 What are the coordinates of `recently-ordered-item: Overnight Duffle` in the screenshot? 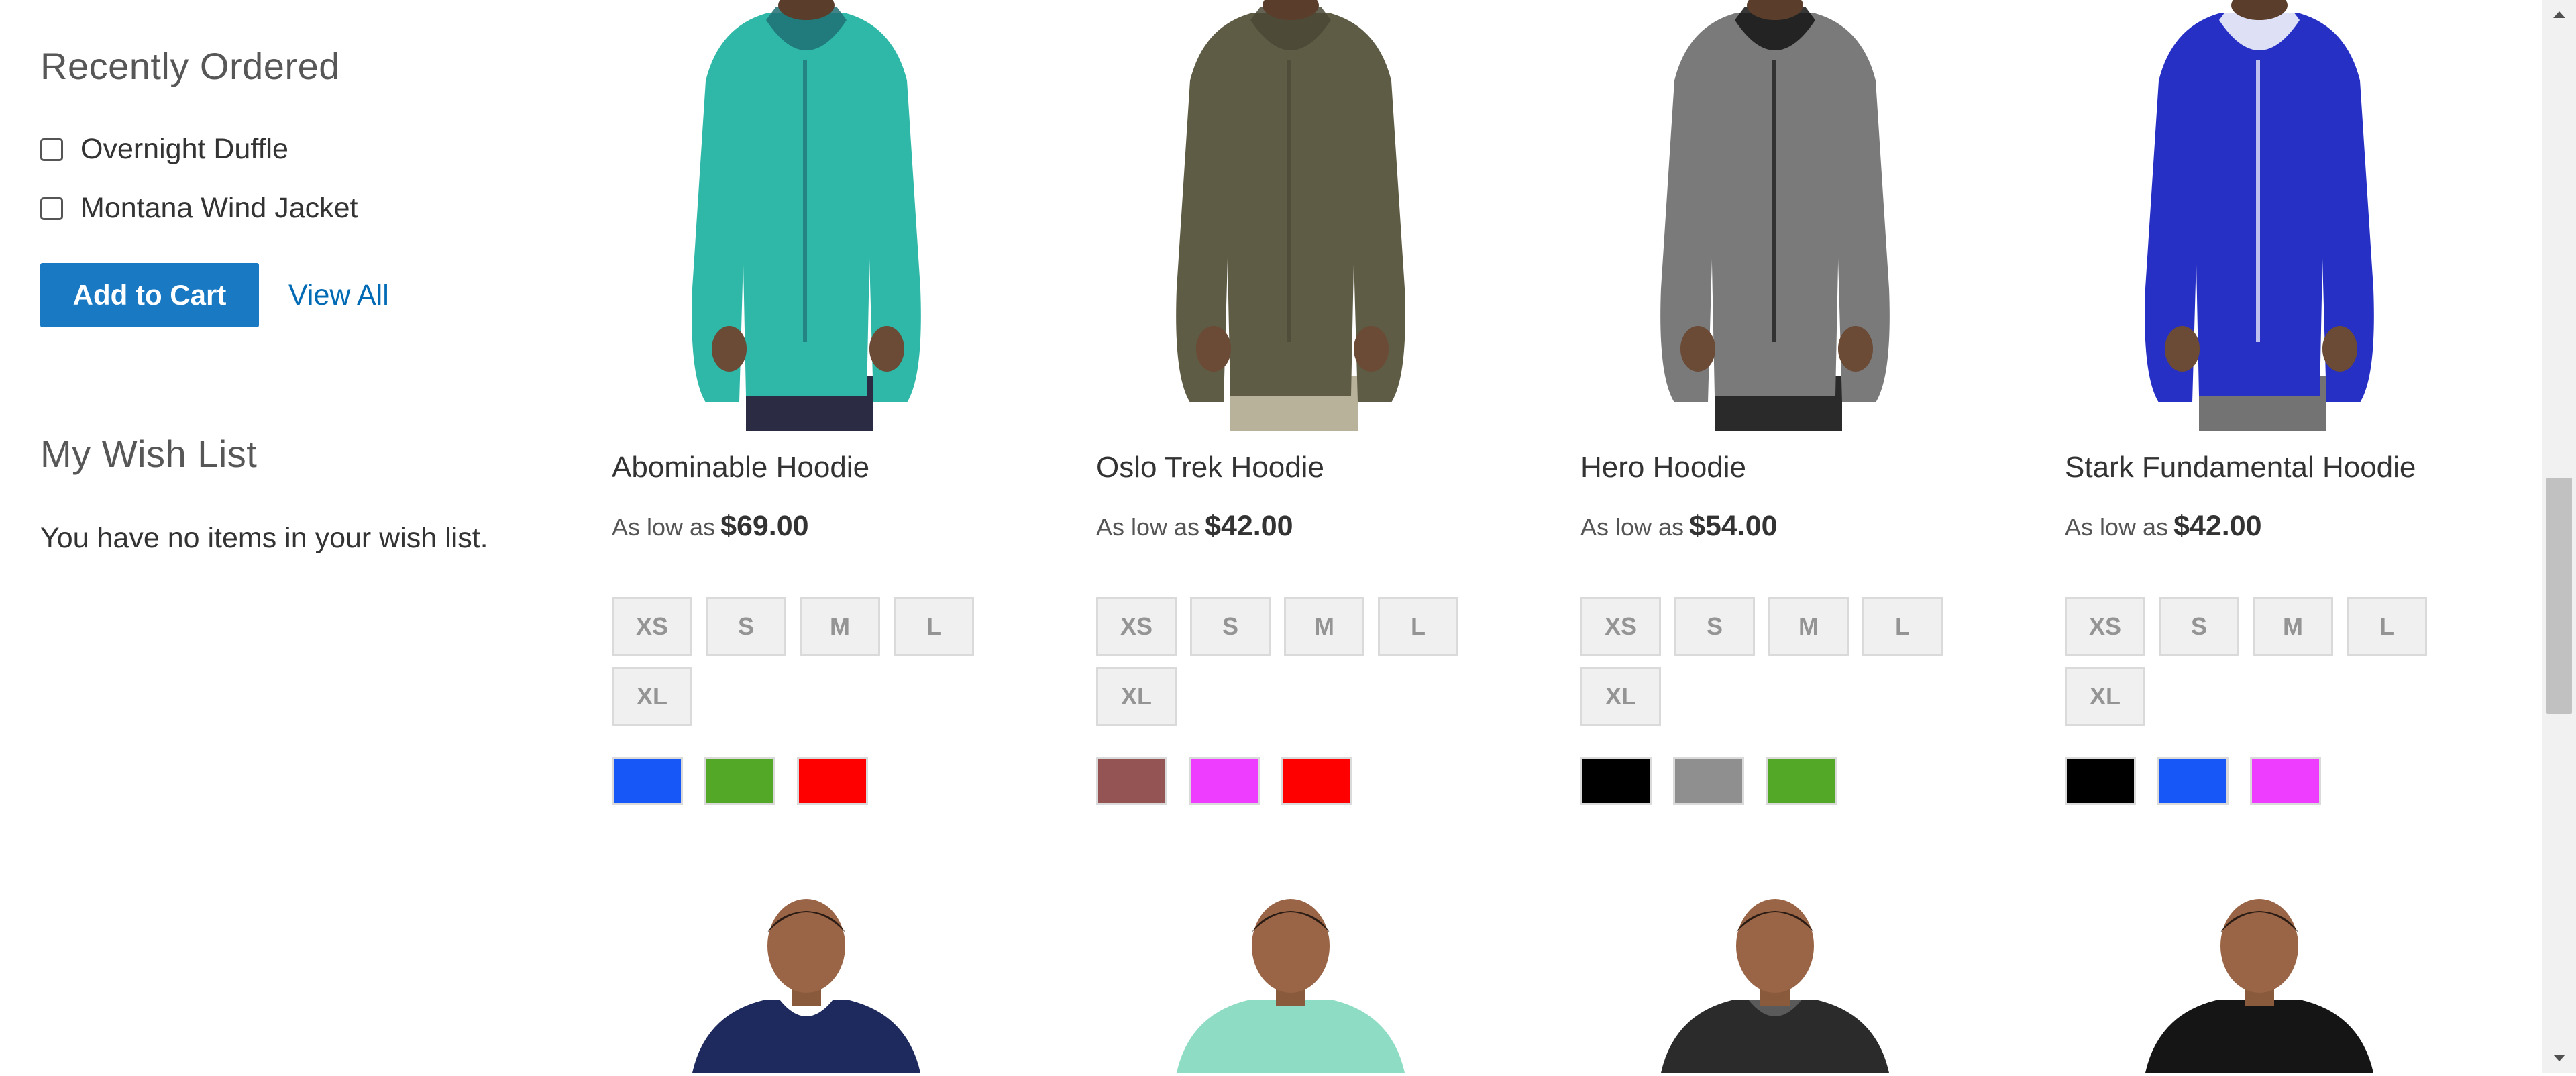 It's located at (164, 149).